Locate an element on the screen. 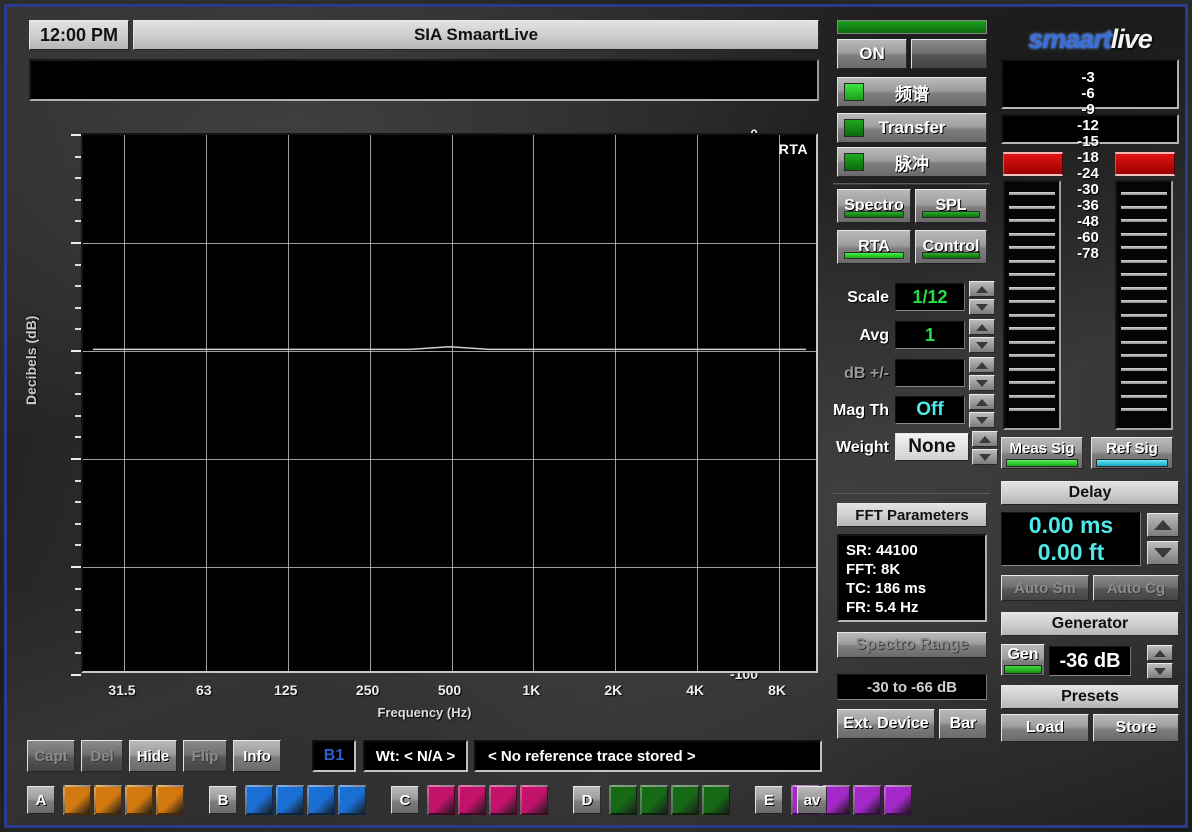 Image resolution: width=1192 pixels, height=832 pixels. checkbox-impulse is located at coordinates (854, 162).